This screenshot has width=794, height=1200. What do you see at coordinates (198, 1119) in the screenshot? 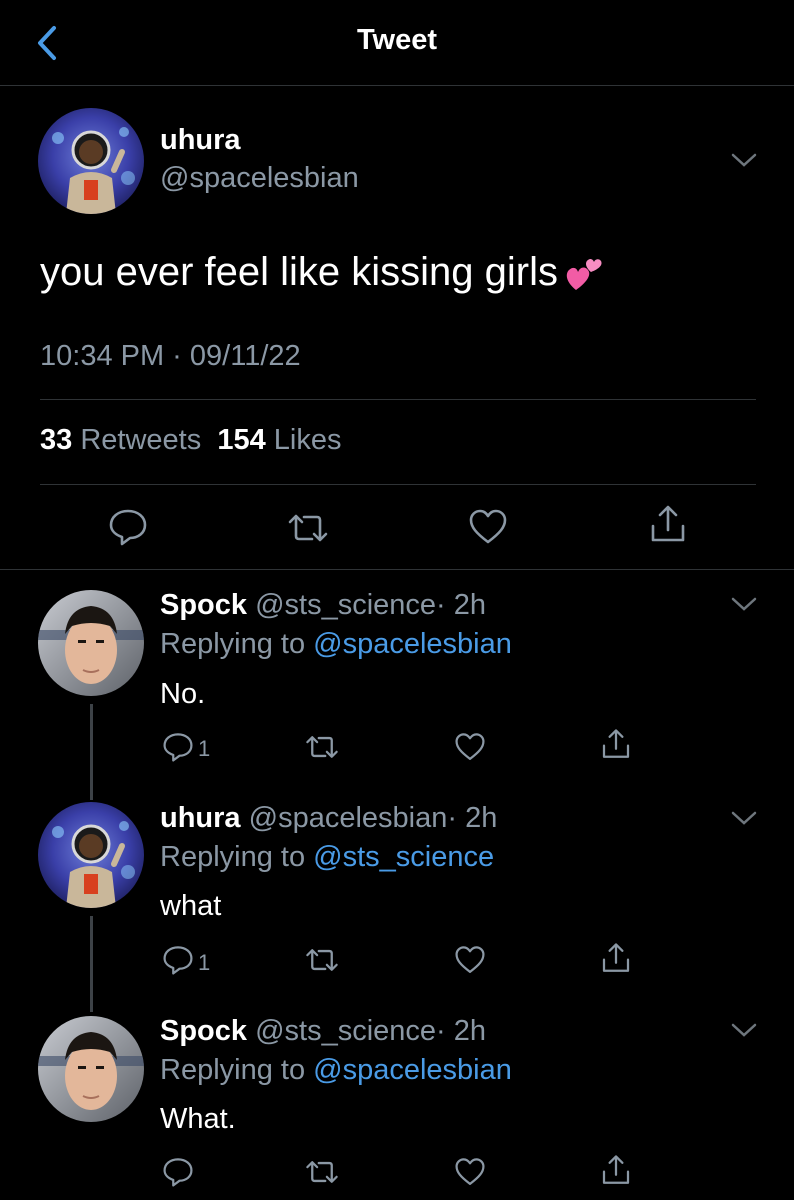
I see `reply-text: What.` at bounding box center [198, 1119].